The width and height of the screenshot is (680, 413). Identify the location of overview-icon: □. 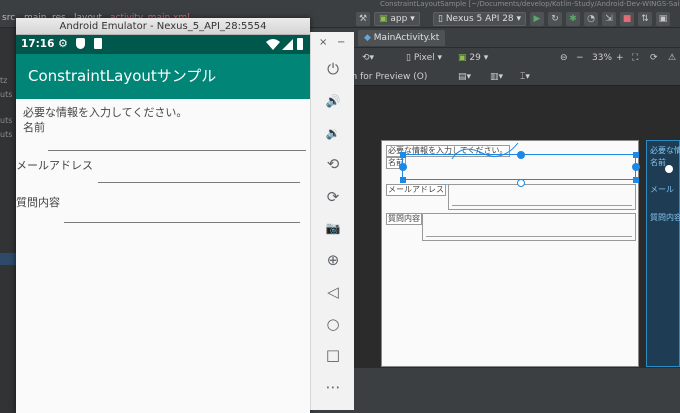
(333, 355).